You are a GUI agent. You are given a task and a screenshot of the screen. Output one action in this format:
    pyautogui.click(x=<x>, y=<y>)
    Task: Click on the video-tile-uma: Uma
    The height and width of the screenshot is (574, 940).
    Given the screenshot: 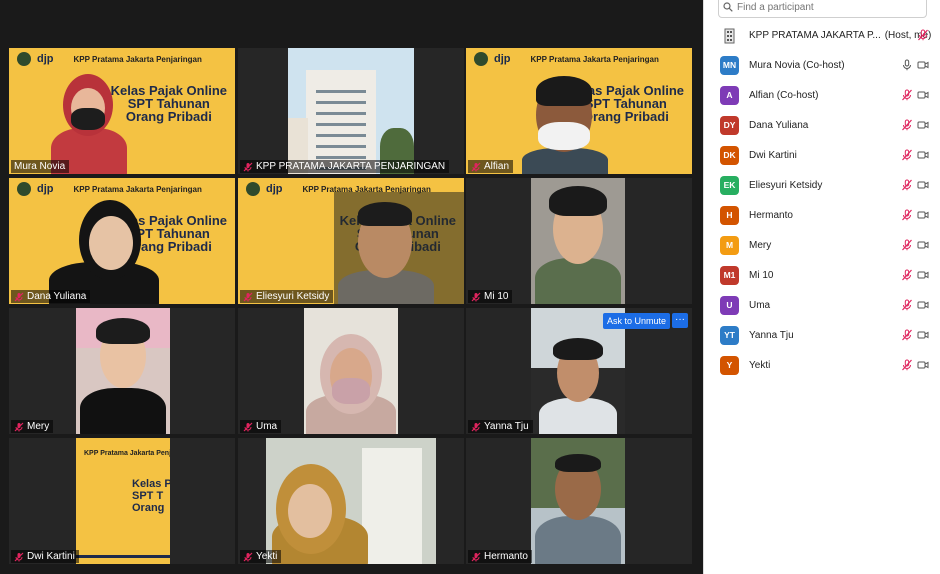 What is the action you would take?
    pyautogui.click(x=351, y=371)
    